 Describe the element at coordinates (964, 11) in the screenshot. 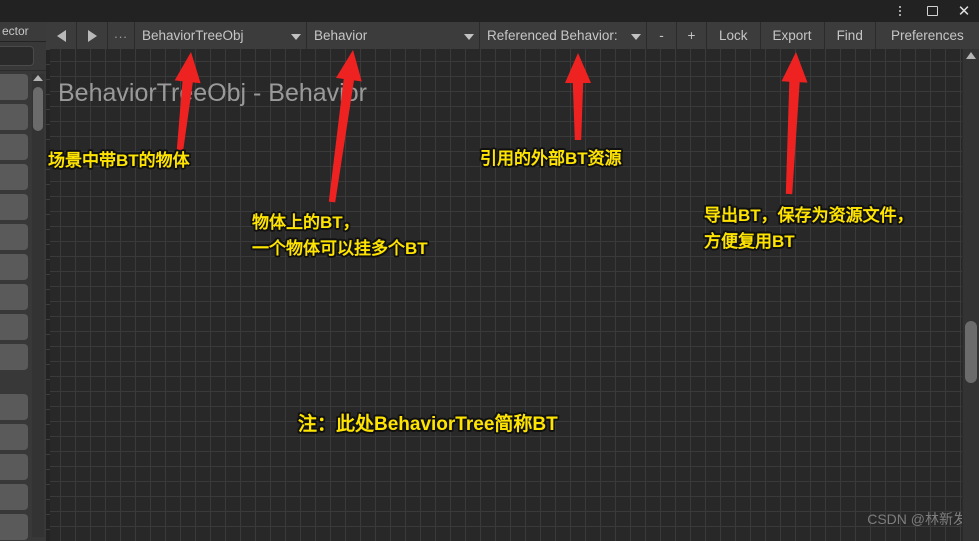

I see `close-icon: ✕` at that location.